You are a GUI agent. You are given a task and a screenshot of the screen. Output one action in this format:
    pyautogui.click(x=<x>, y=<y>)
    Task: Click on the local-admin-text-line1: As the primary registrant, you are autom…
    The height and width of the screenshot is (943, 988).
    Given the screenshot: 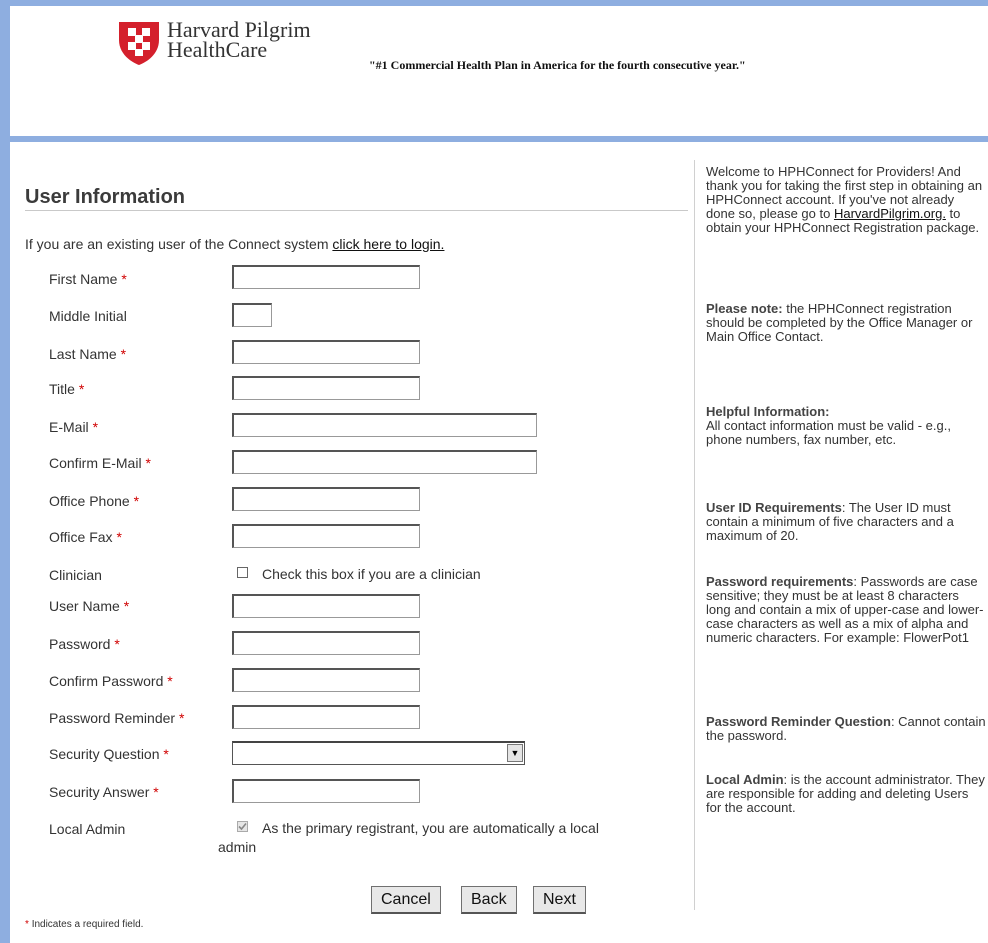 What is the action you would take?
    pyautogui.click(x=430, y=828)
    